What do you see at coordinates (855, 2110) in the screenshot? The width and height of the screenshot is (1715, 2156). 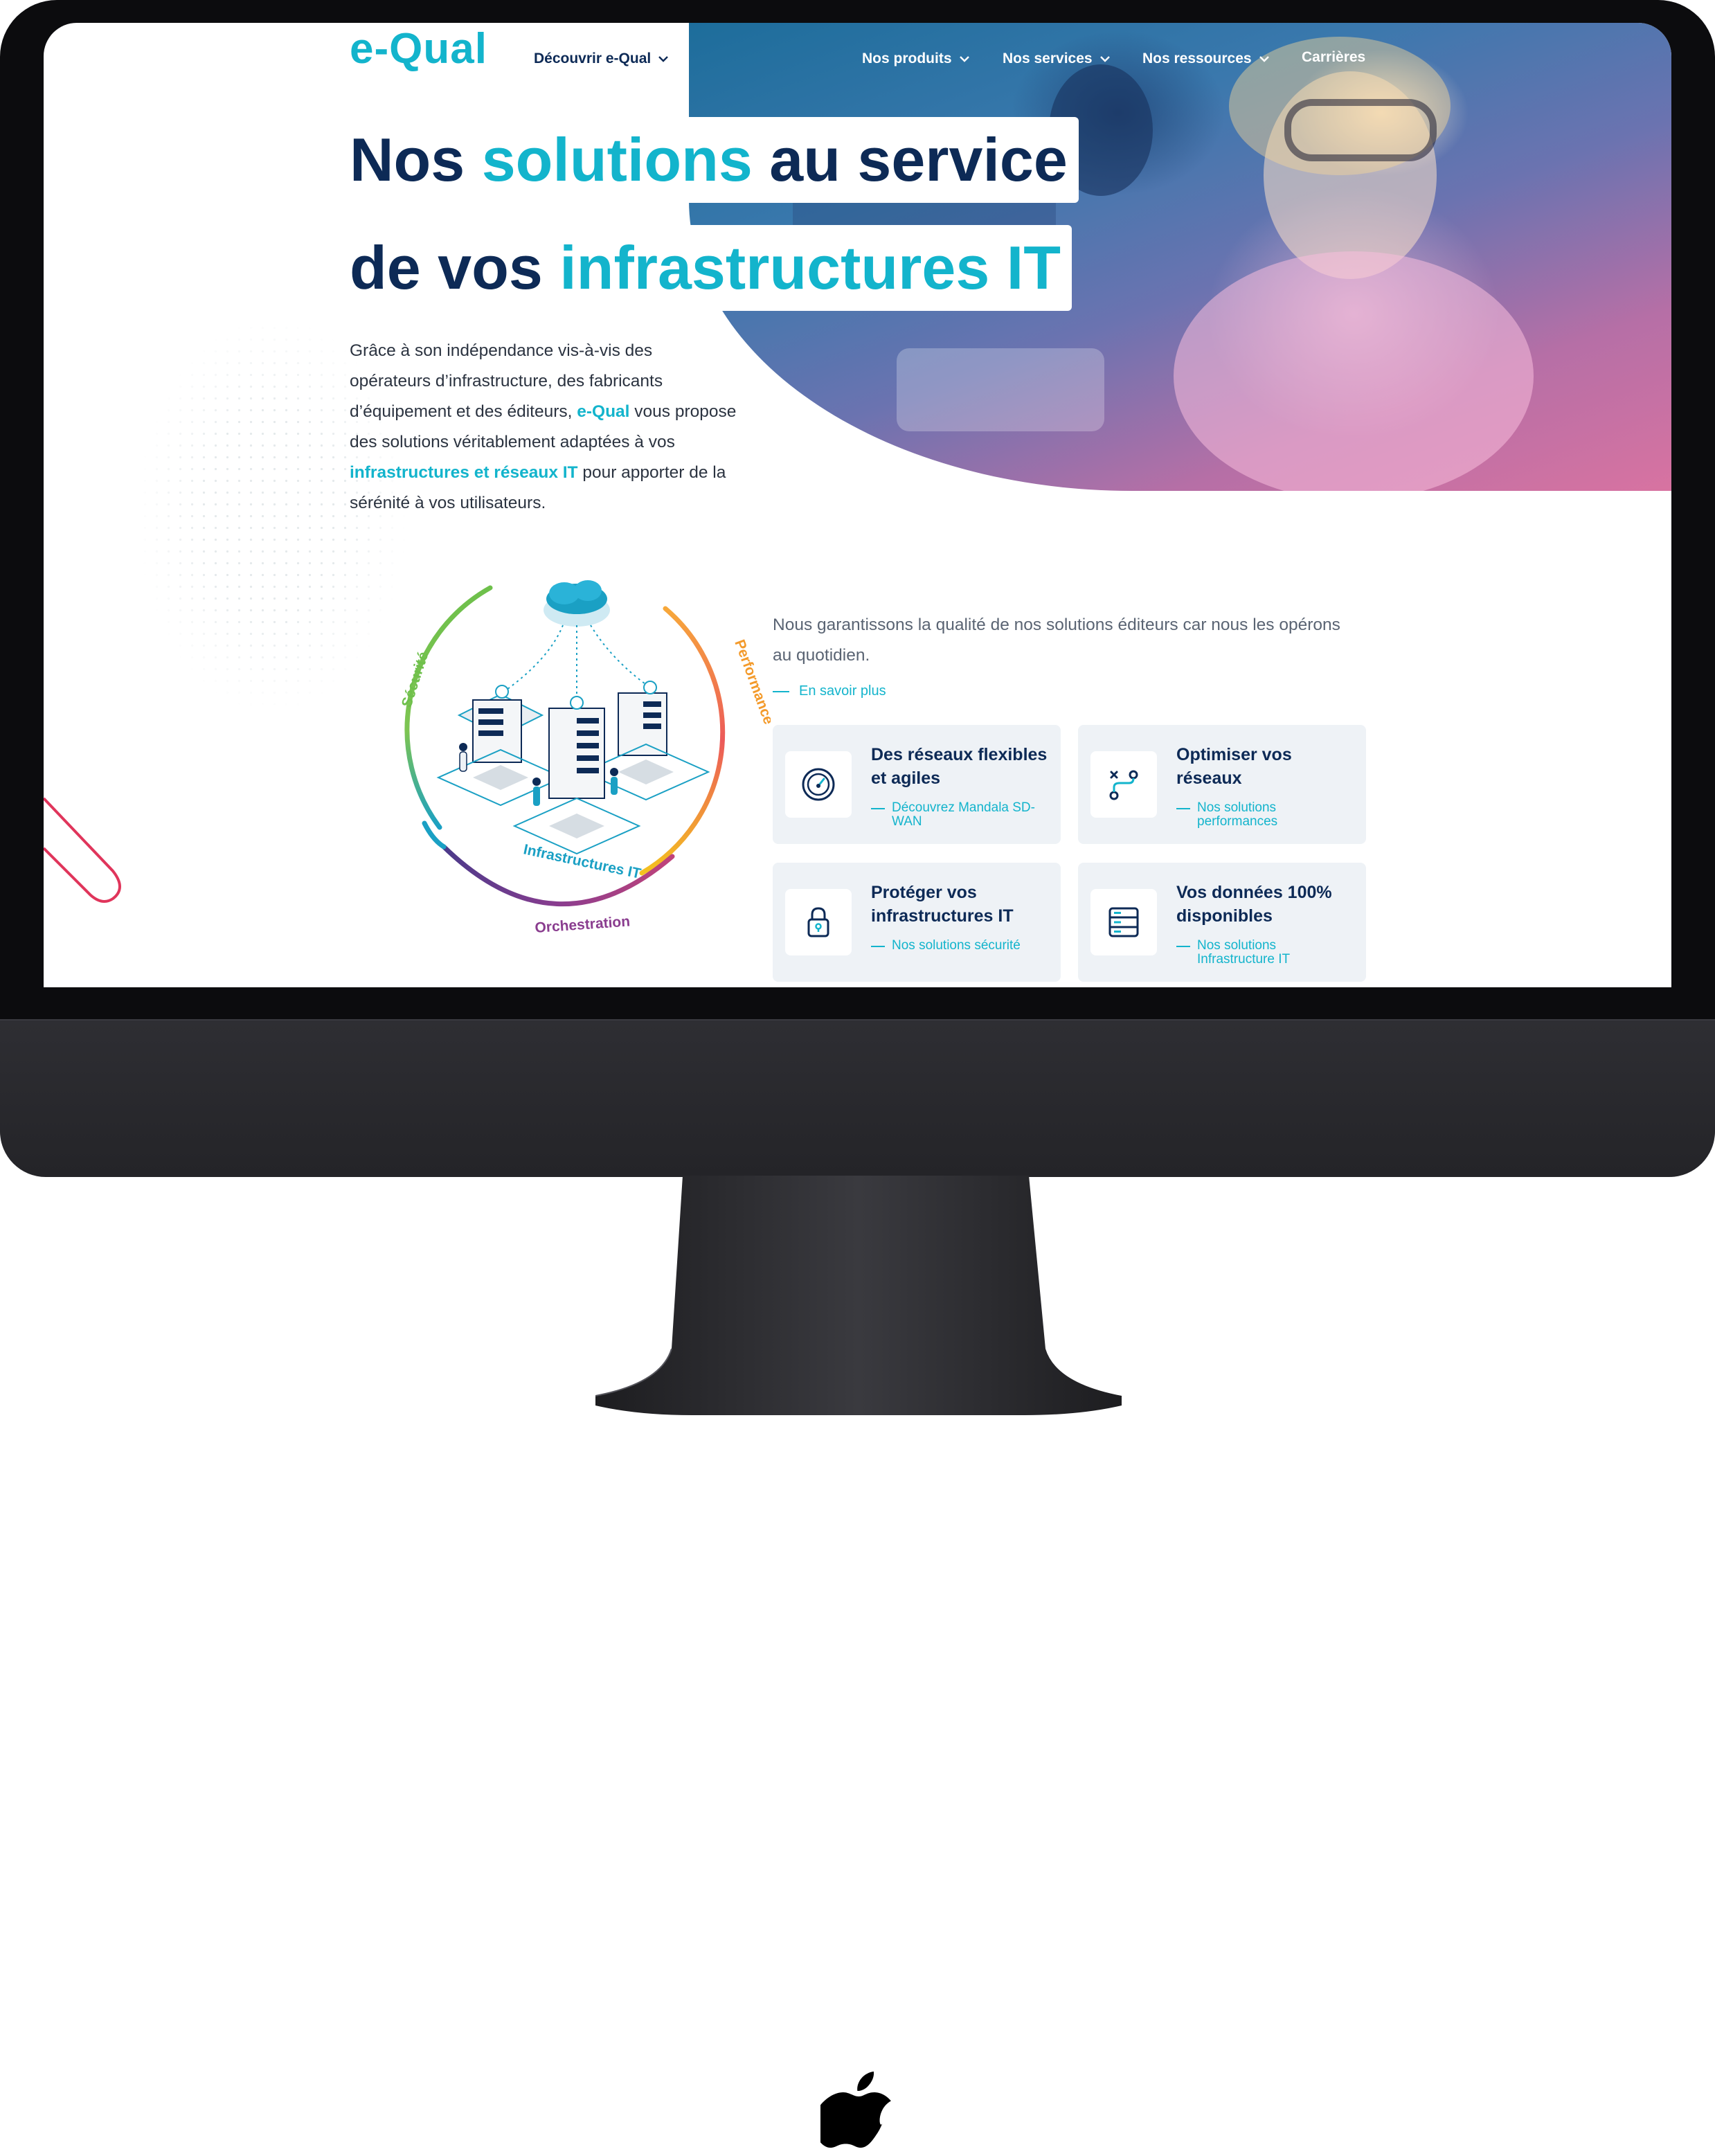 I see `apple-logo-icon` at bounding box center [855, 2110].